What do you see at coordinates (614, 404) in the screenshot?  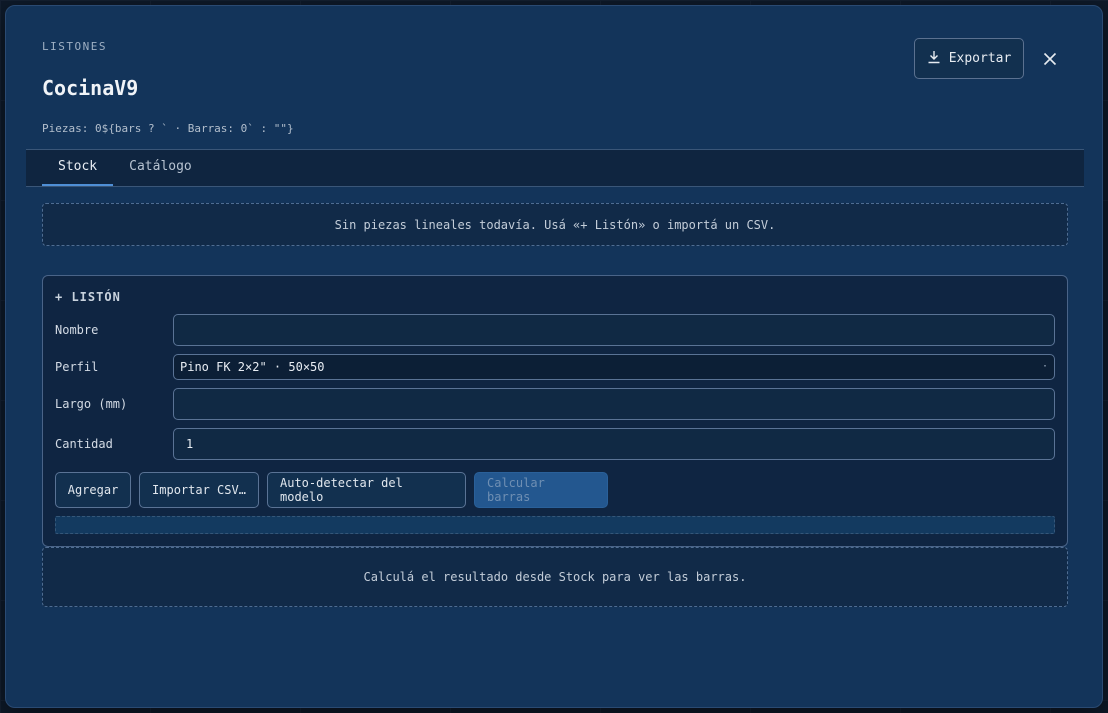 I see `largo-input` at bounding box center [614, 404].